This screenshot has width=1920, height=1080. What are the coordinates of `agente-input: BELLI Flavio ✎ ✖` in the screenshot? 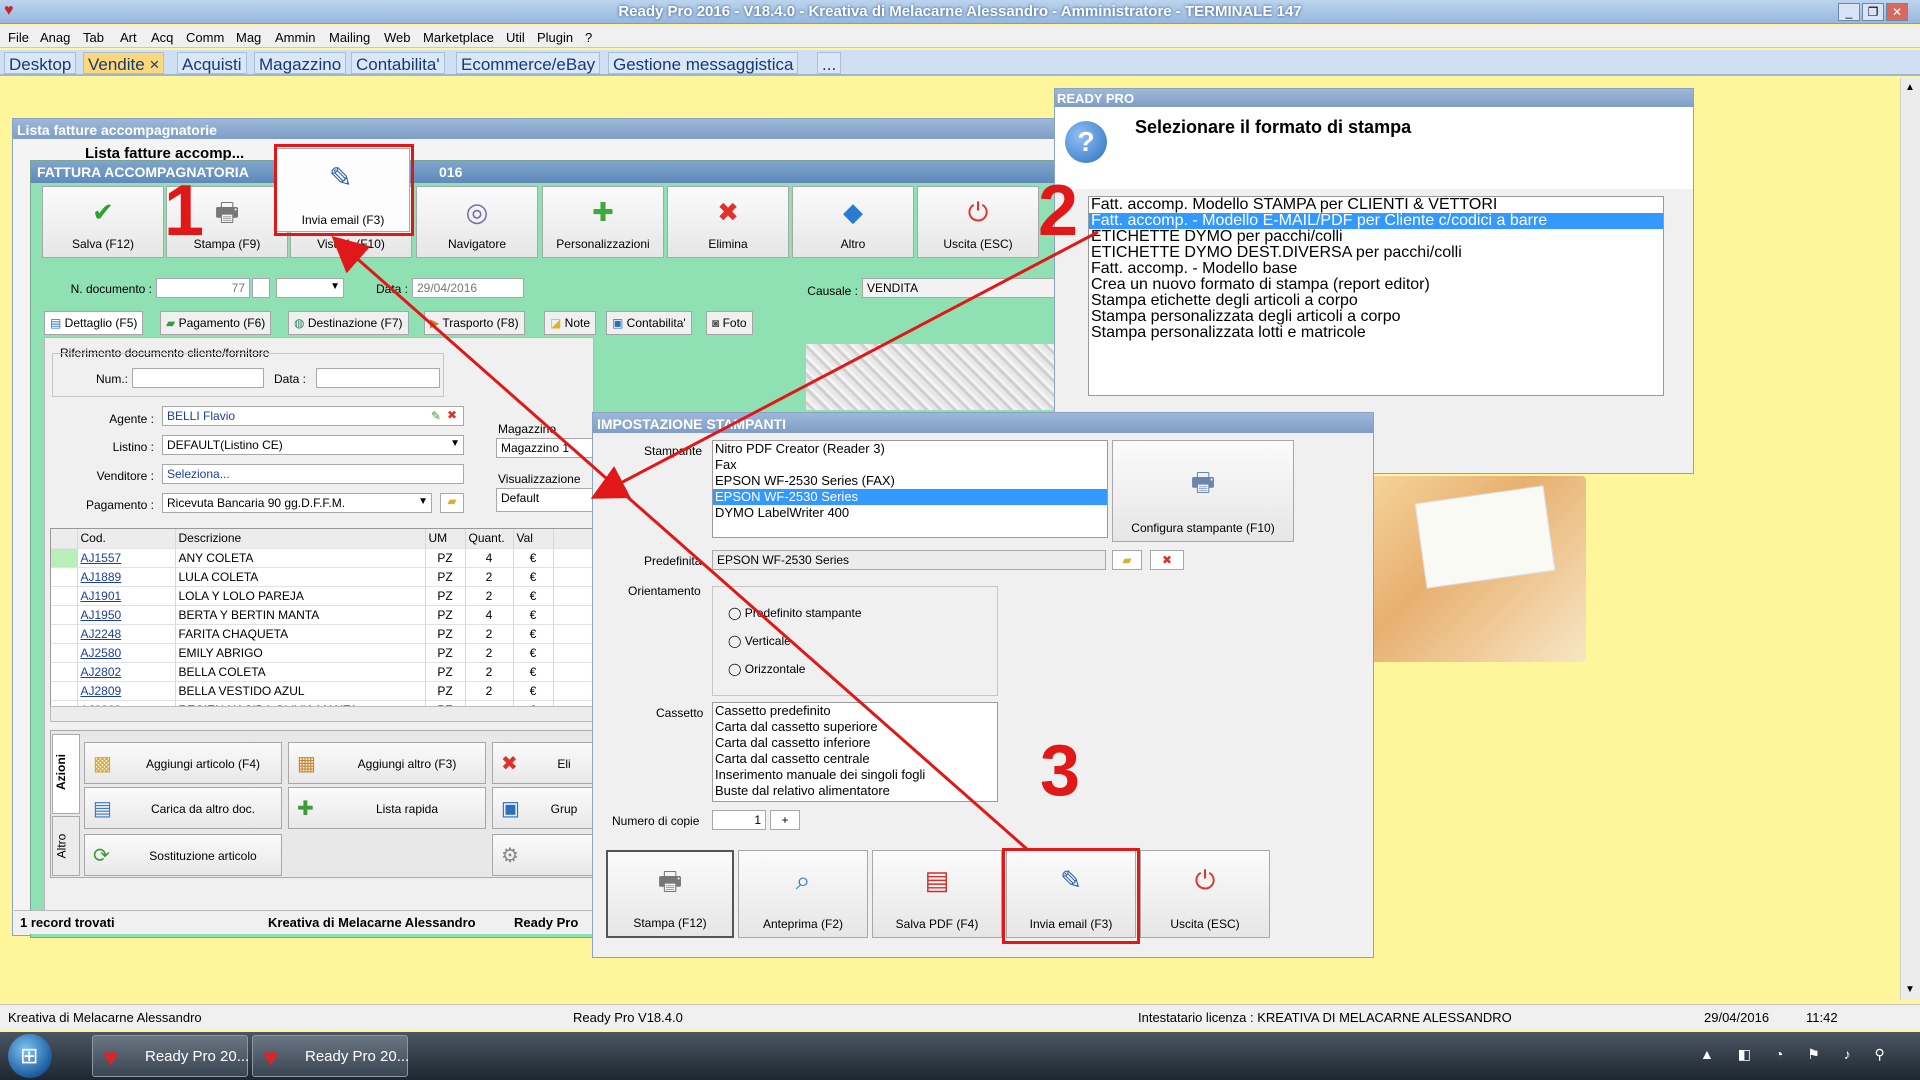 It's located at (313, 416).